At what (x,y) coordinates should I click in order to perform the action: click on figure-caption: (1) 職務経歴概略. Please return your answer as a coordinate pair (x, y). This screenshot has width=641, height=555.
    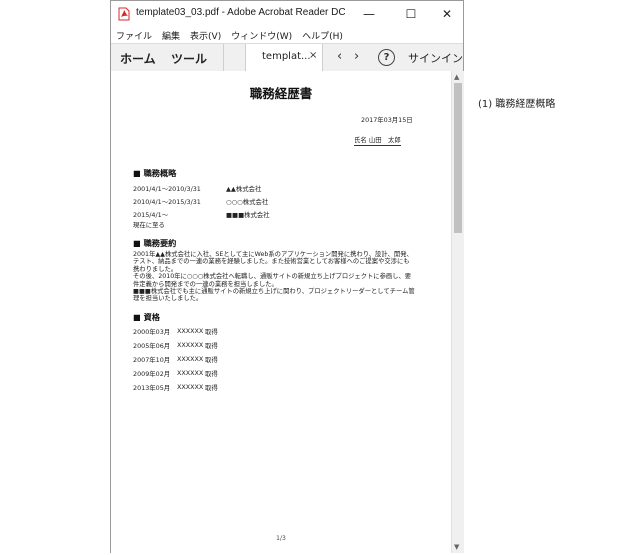
    Looking at the image, I should click on (517, 104).